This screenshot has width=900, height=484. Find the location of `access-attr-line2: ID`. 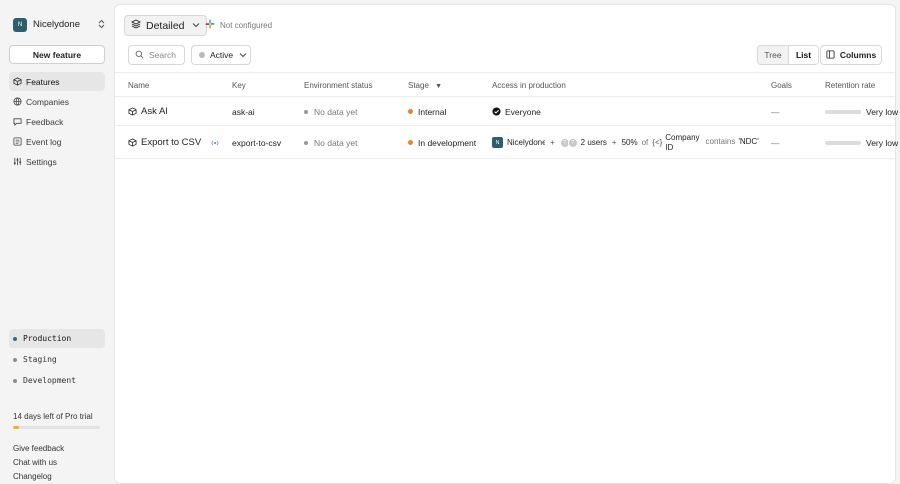

access-attr-line2: ID is located at coordinates (669, 147).